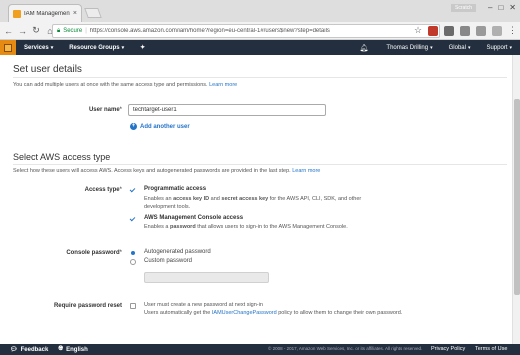  What do you see at coordinates (364, 48) in the screenshot?
I see `bell-icon: 🔔︎` at bounding box center [364, 48].